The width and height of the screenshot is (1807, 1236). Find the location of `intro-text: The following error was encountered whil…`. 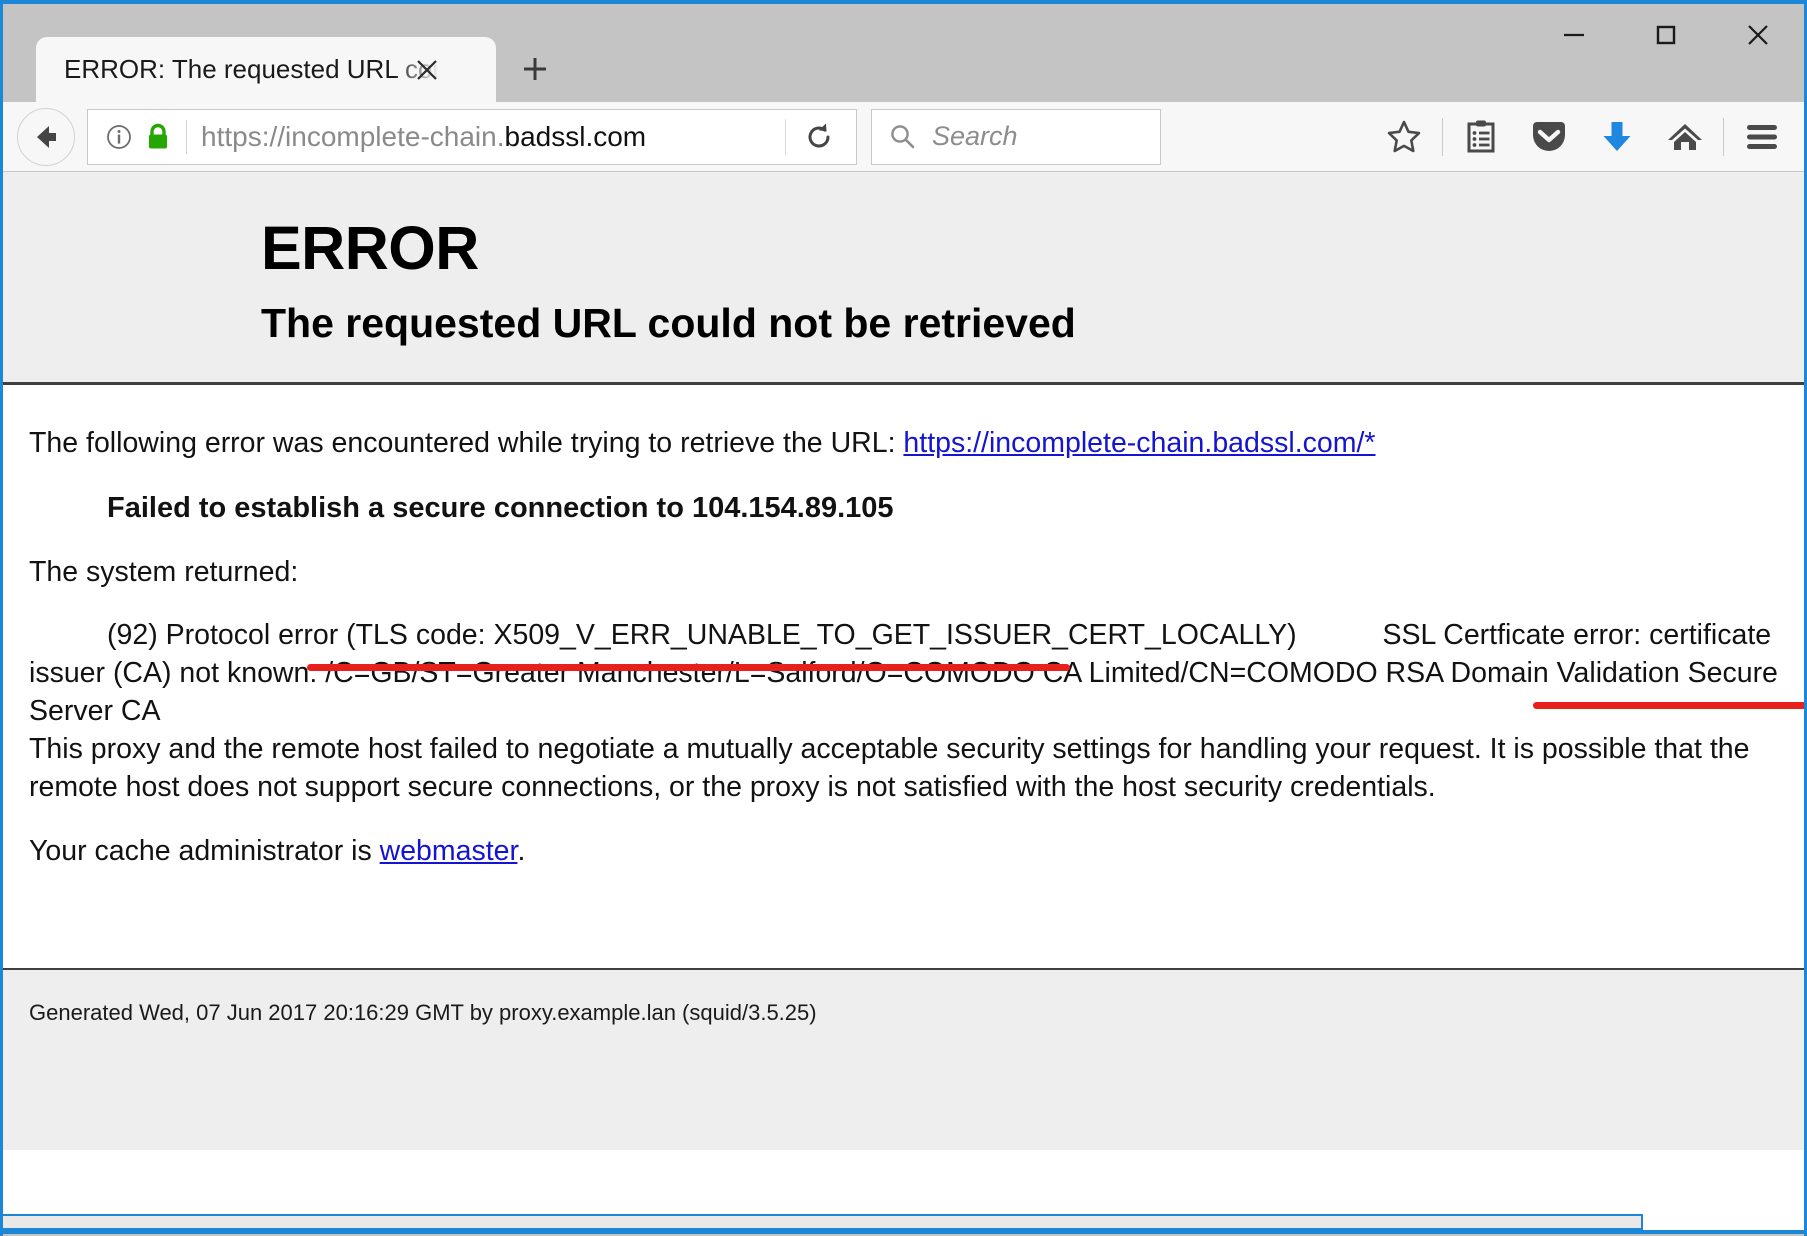

intro-text: The following error was encountered whil… is located at coordinates (466, 443).